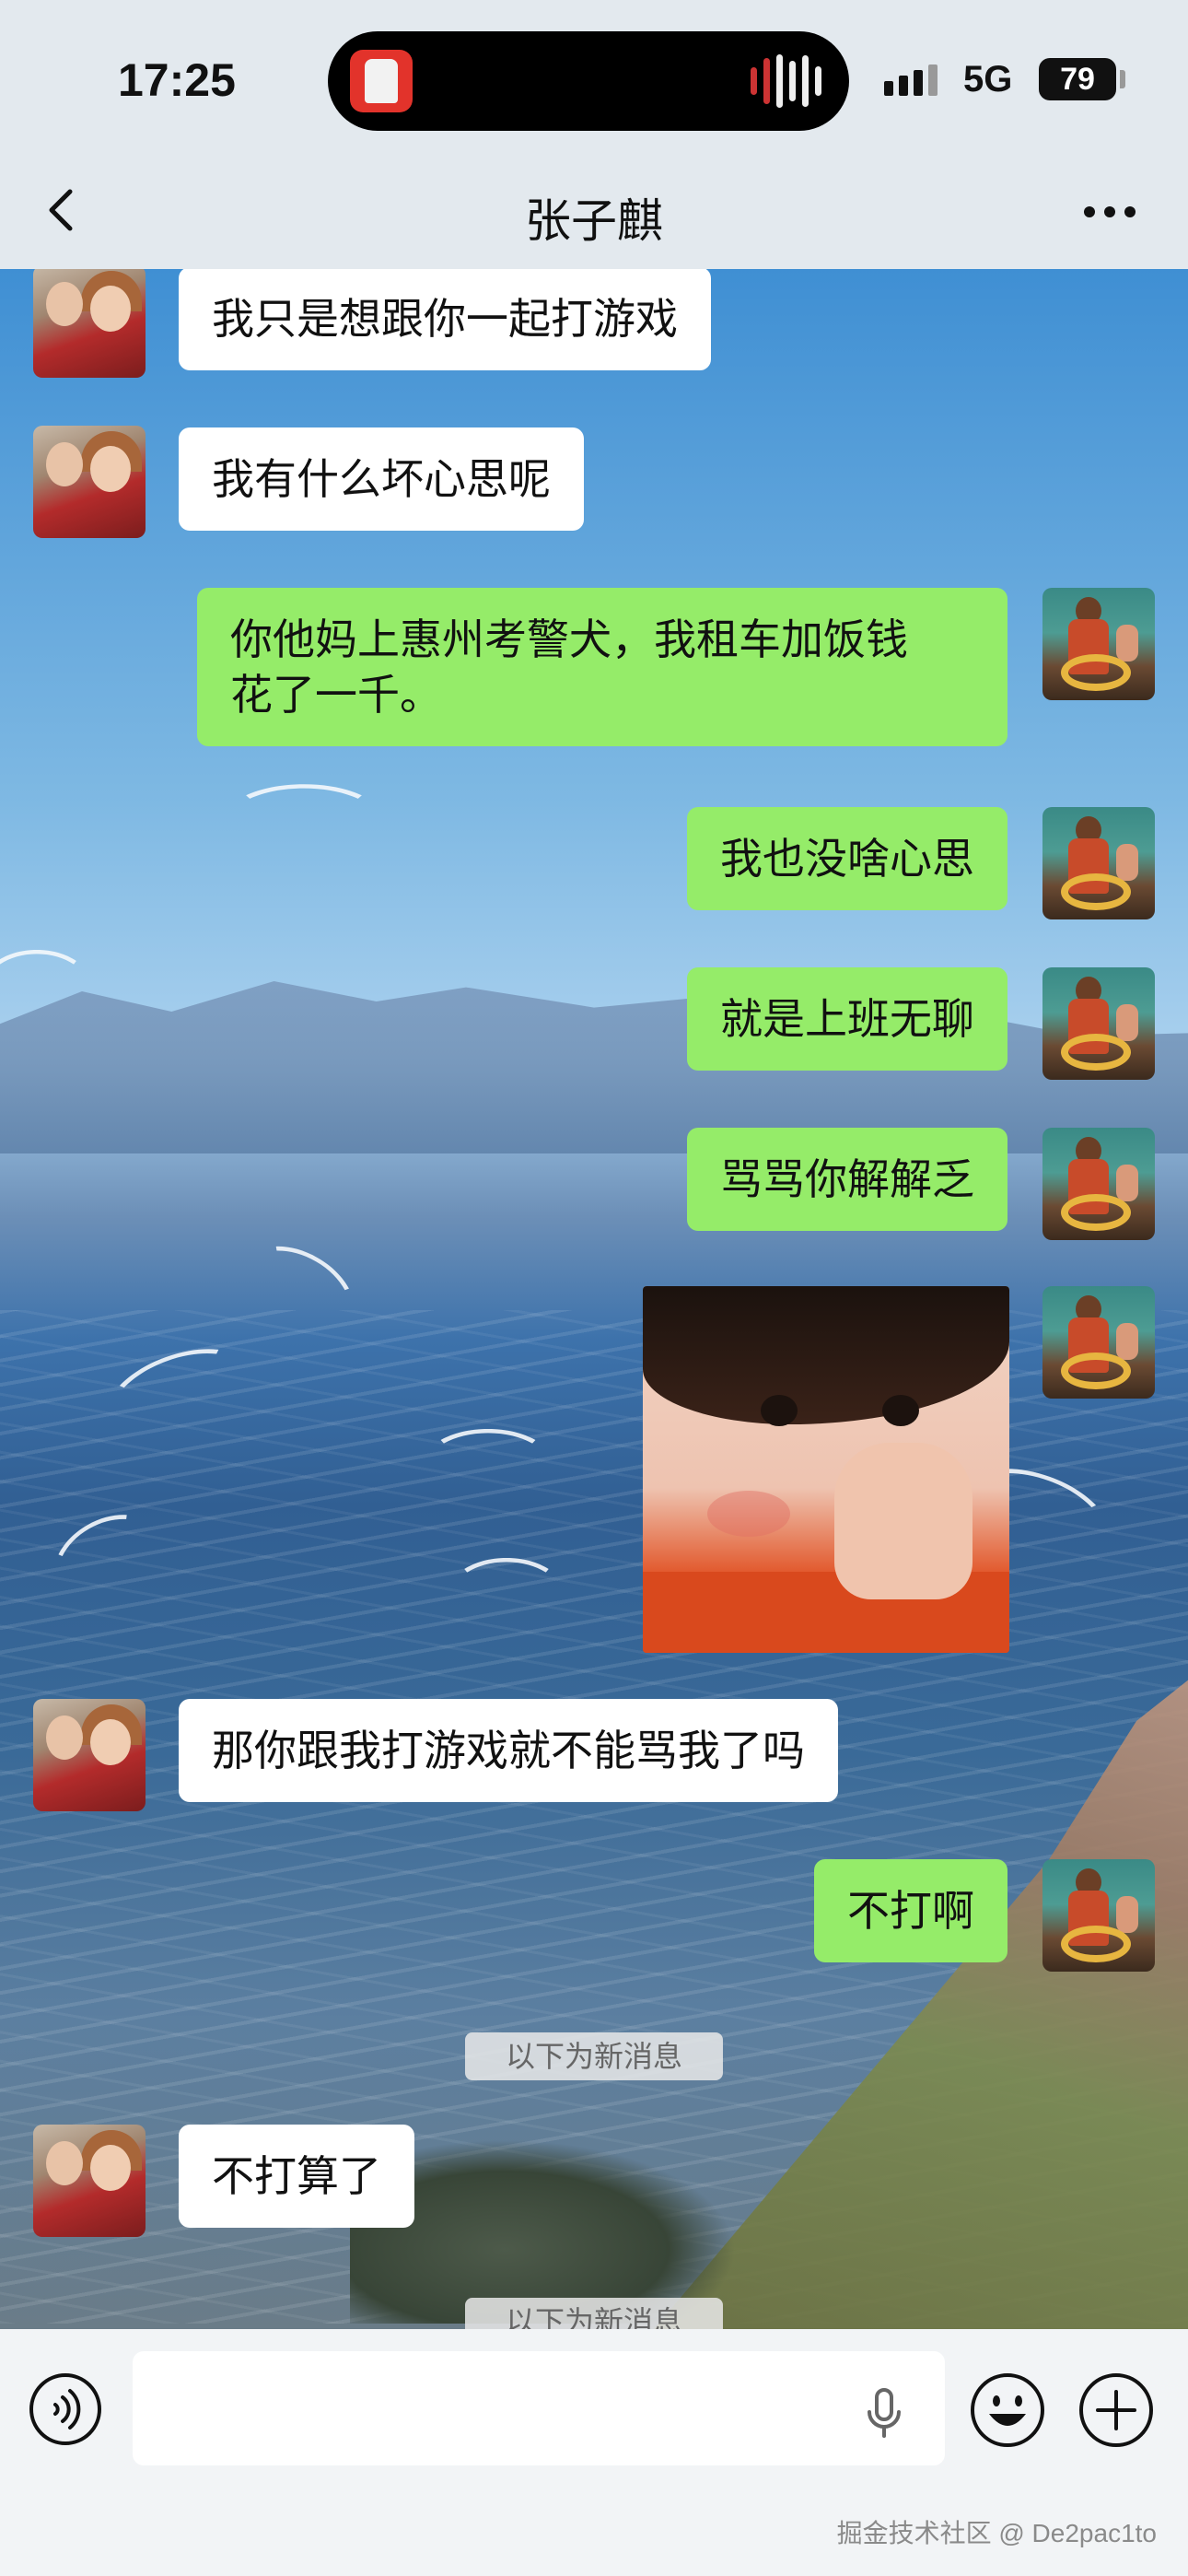 This screenshot has width=1188, height=2576. What do you see at coordinates (65, 2409) in the screenshot?
I see `voice-icon` at bounding box center [65, 2409].